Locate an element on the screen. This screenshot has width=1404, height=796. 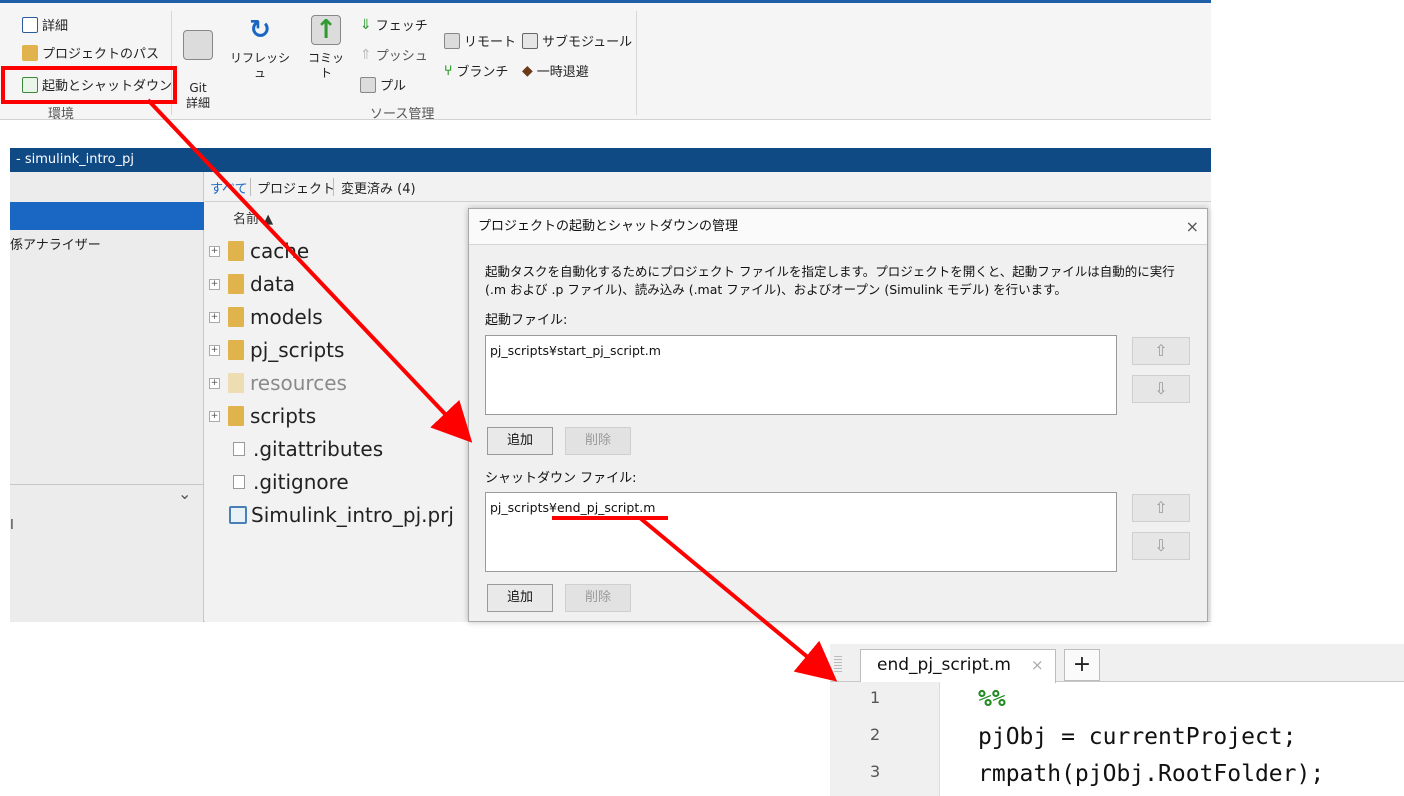
remote-button: リモート is located at coordinates (480, 40).